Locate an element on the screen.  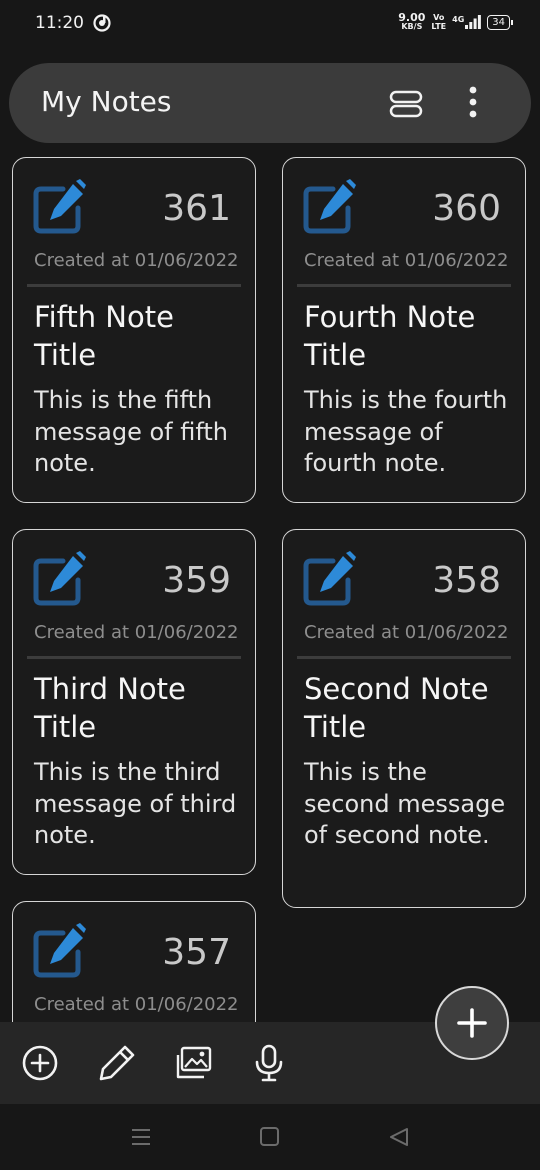
note-message: This is the third message of third note. is located at coordinates (135, 803).